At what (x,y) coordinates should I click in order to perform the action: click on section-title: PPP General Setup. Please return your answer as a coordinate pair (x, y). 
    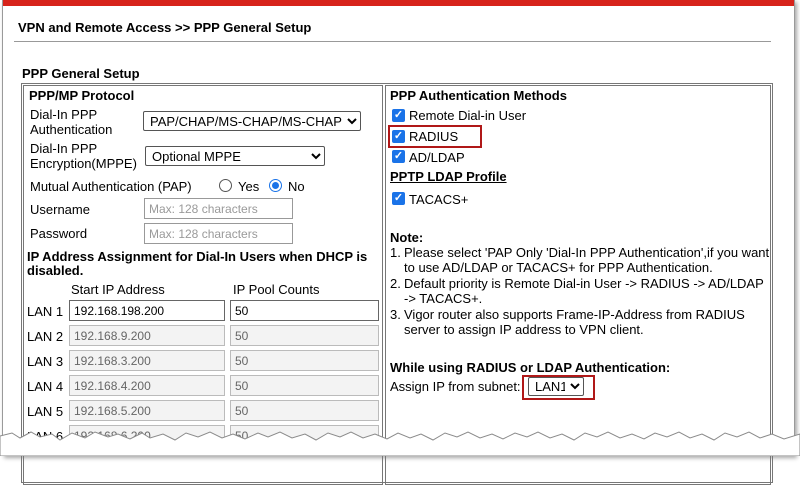
    Looking at the image, I should click on (81, 73).